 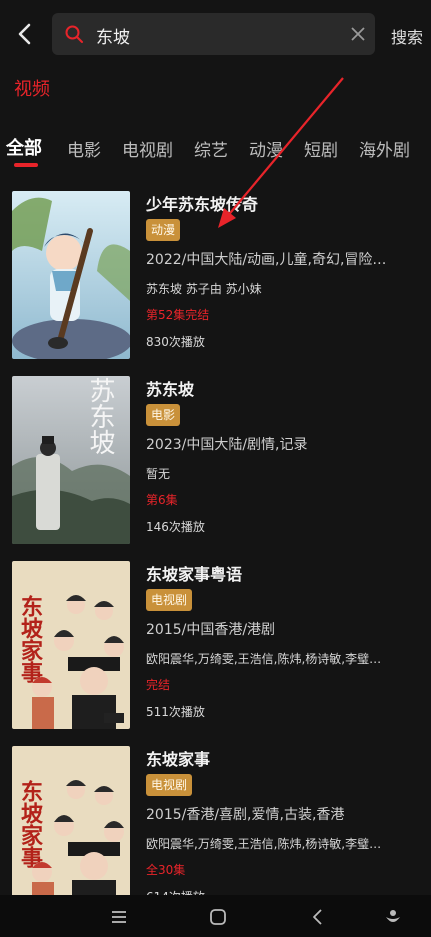 I want to click on category-tabs: 全部 电影 电视剧 综艺 动漫 短剧 海外剧, so click(x=215, y=152).